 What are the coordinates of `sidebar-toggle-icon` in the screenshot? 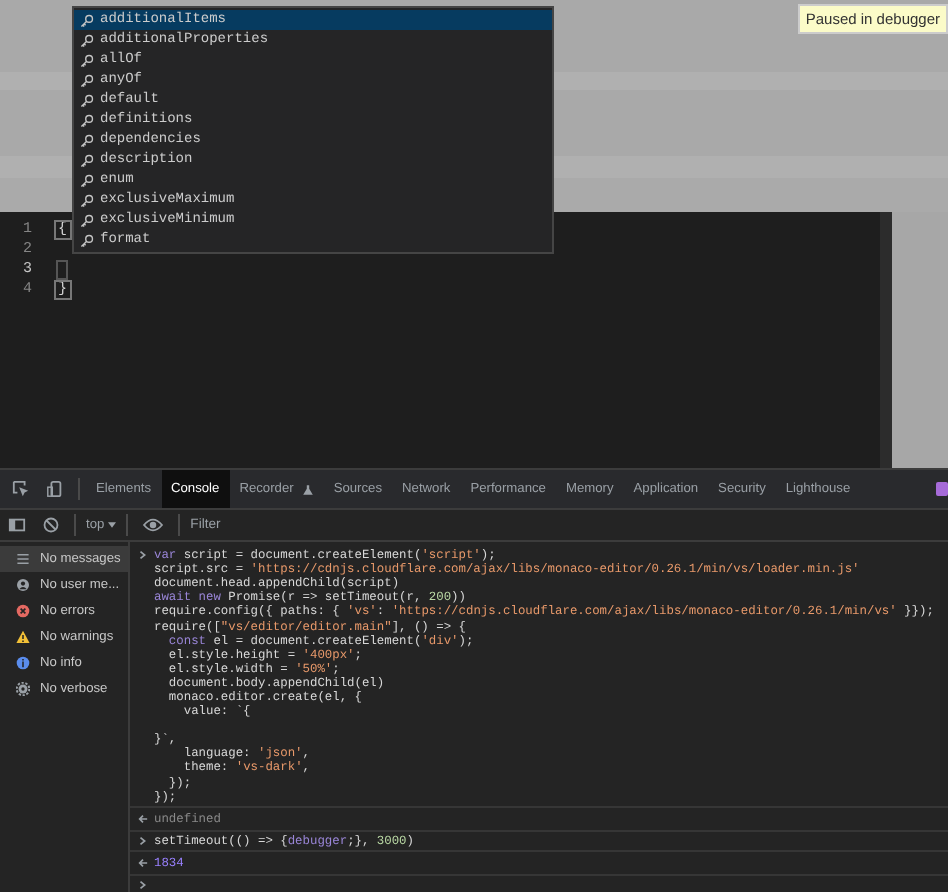 It's located at (17, 525).